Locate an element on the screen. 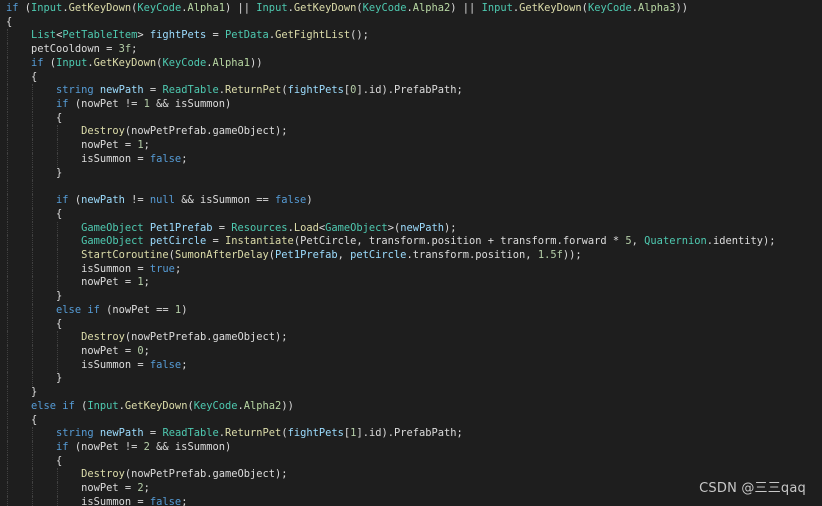 Image resolution: width=822 pixels, height=506 pixels. code-token: petCircle is located at coordinates (178, 241).